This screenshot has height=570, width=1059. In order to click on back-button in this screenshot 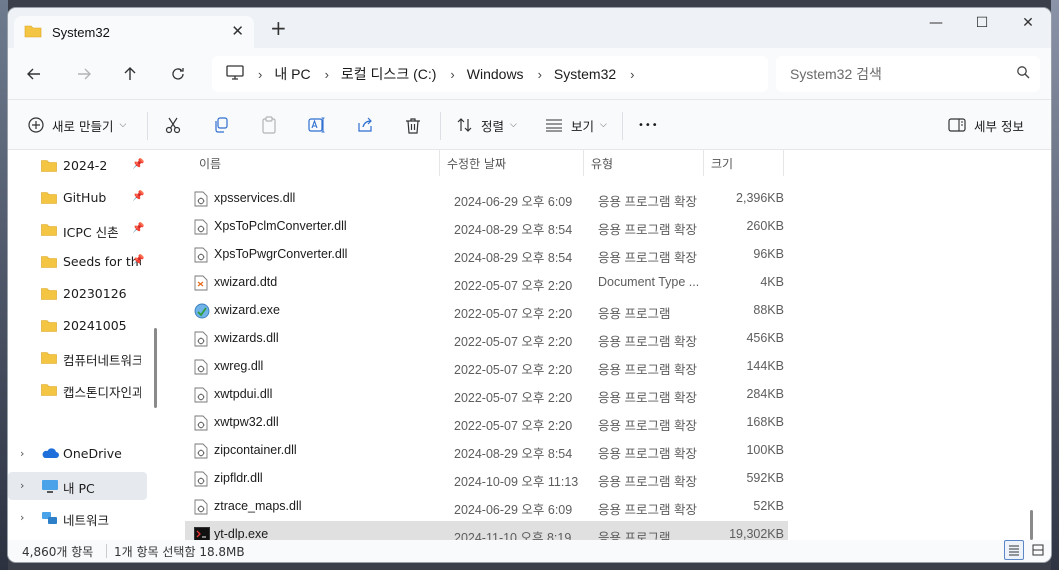, I will do `click(34, 74)`.